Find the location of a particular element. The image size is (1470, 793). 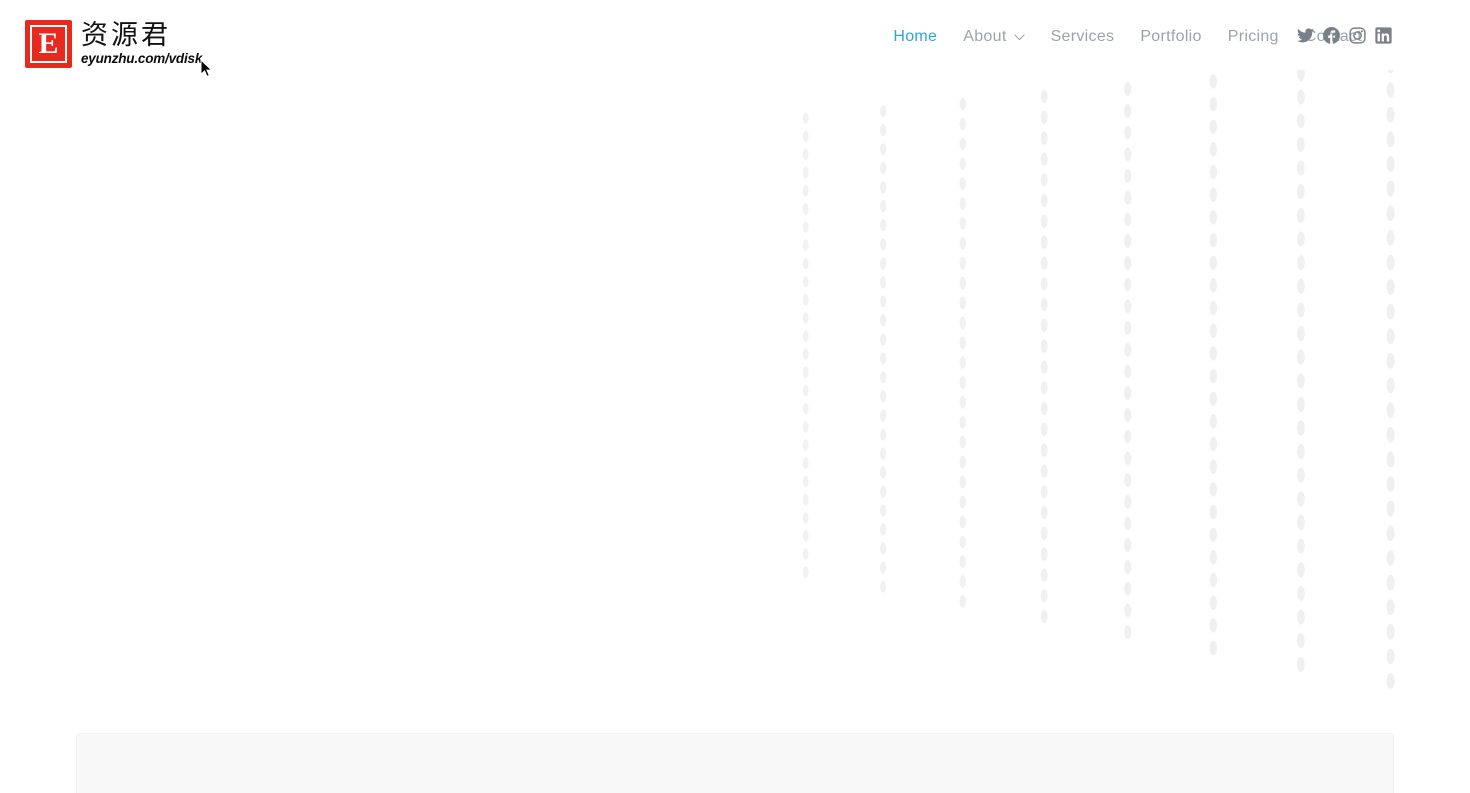

brand-mark-icon: E is located at coordinates (48, 44).